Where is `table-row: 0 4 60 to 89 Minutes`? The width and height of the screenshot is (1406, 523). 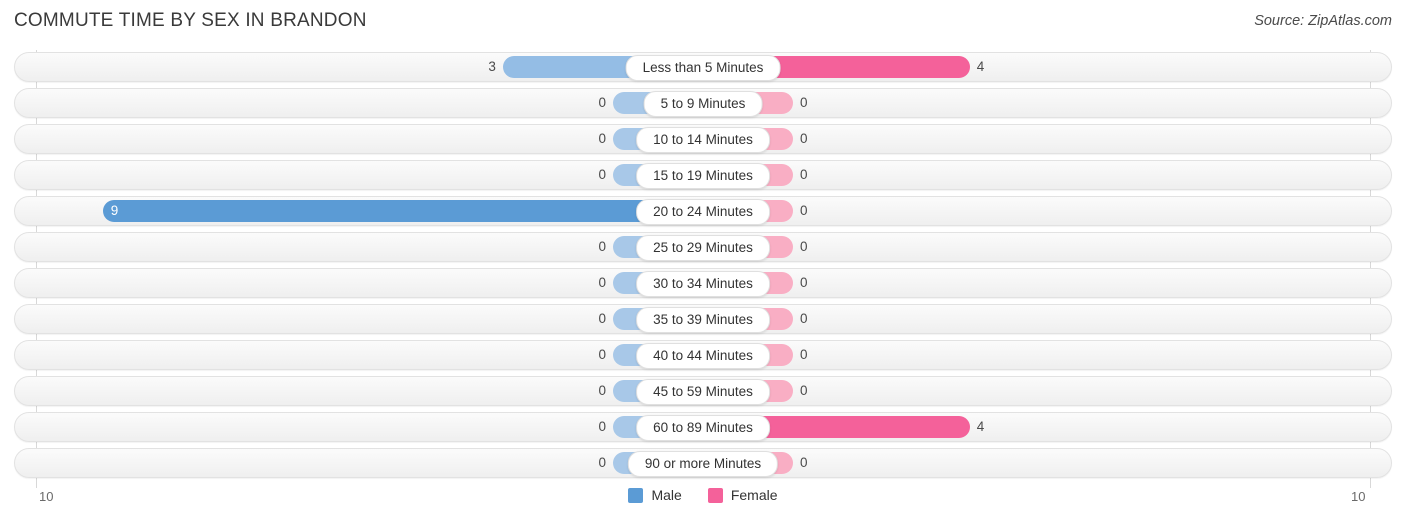
table-row: 0 4 60 to 89 Minutes is located at coordinates (703, 427).